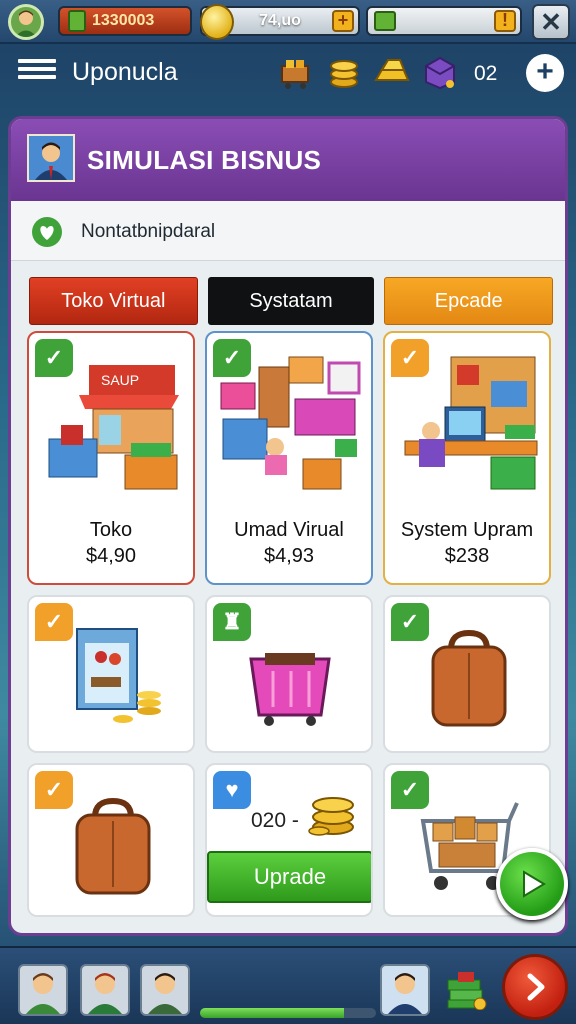  Describe the element at coordinates (368, 72) in the screenshot. I see `header-shortcuts` at that location.